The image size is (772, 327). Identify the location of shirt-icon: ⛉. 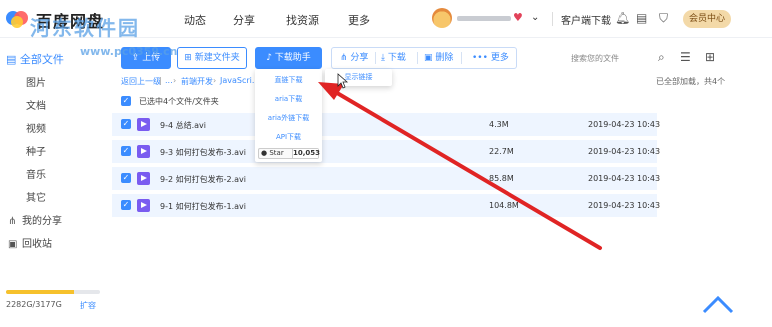
(663, 18).